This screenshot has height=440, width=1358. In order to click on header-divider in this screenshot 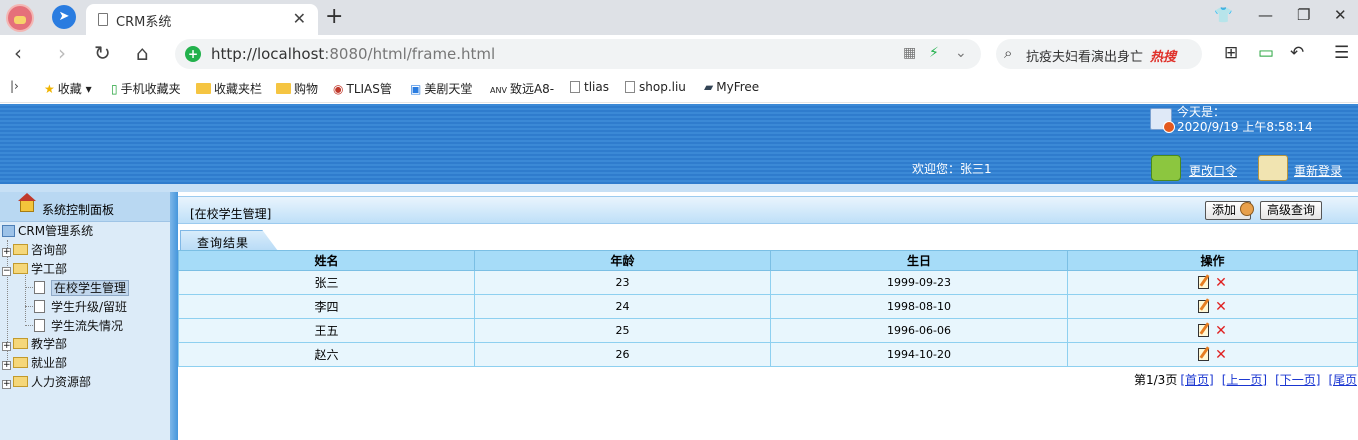, I will do `click(679, 188)`.